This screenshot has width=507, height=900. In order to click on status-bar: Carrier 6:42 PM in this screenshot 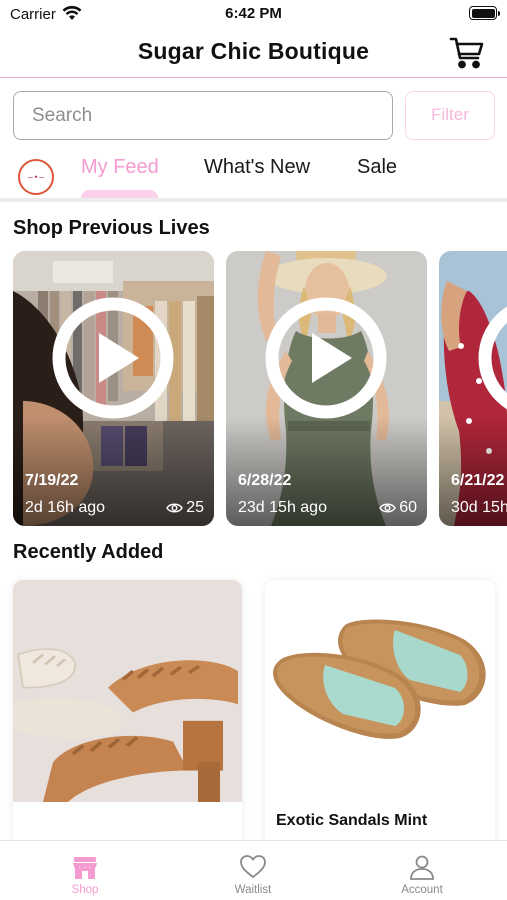, I will do `click(253, 15)`.